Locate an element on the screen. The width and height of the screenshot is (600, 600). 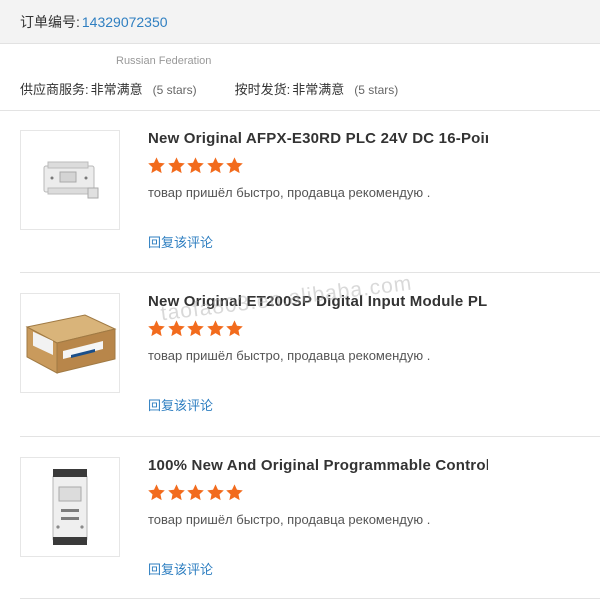
on-time-shipment-stars: (5 stars) is located at coordinates (376, 90).